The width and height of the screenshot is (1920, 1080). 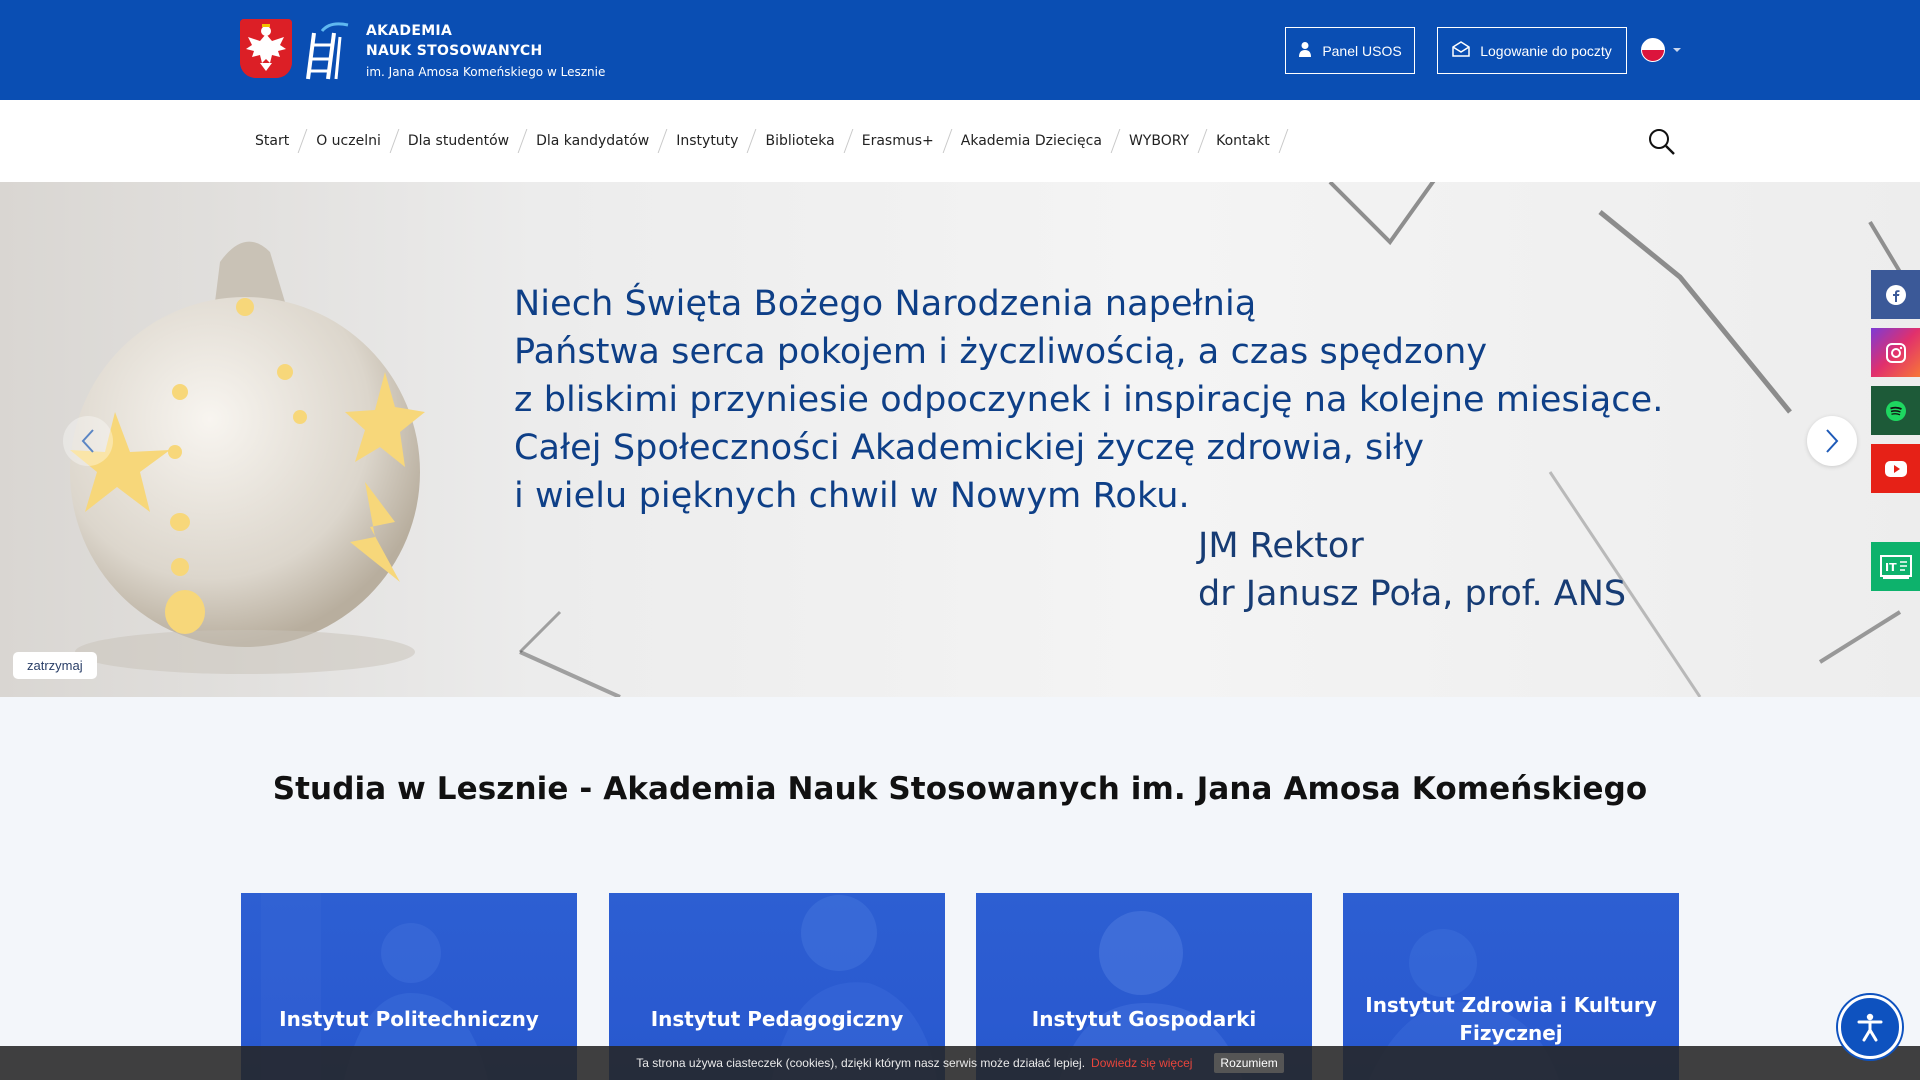 What do you see at coordinates (1546, 50) in the screenshot?
I see `mail-login-label: Logowanie do poczty` at bounding box center [1546, 50].